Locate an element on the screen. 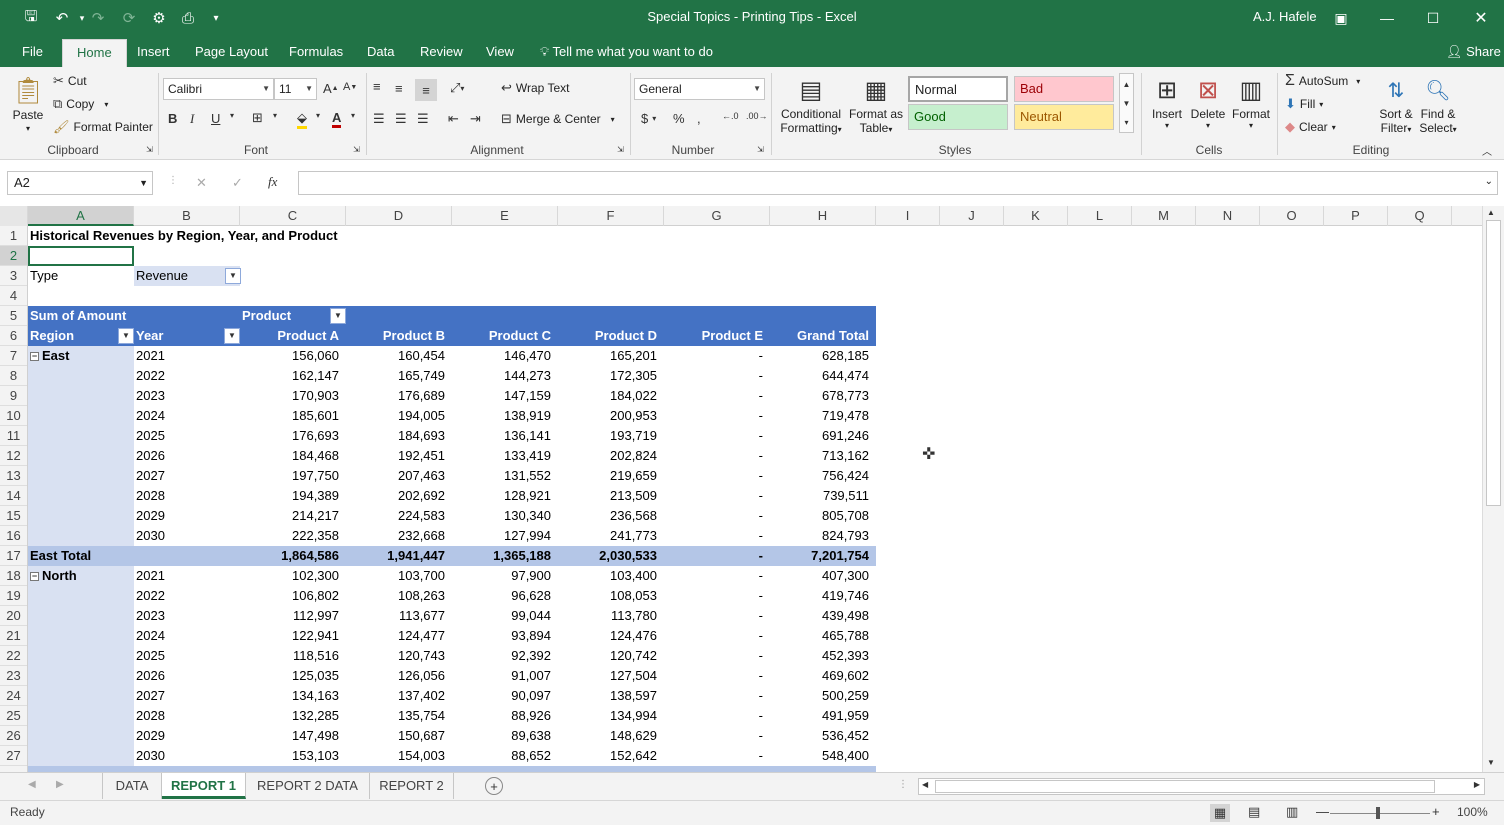  value-cell: 127,504 is located at coordinates (611, 676).